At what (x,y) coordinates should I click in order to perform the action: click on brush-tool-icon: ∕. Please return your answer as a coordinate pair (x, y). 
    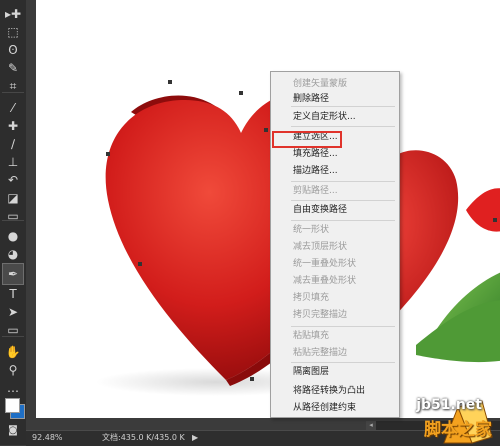
    Looking at the image, I should click on (13, 144).